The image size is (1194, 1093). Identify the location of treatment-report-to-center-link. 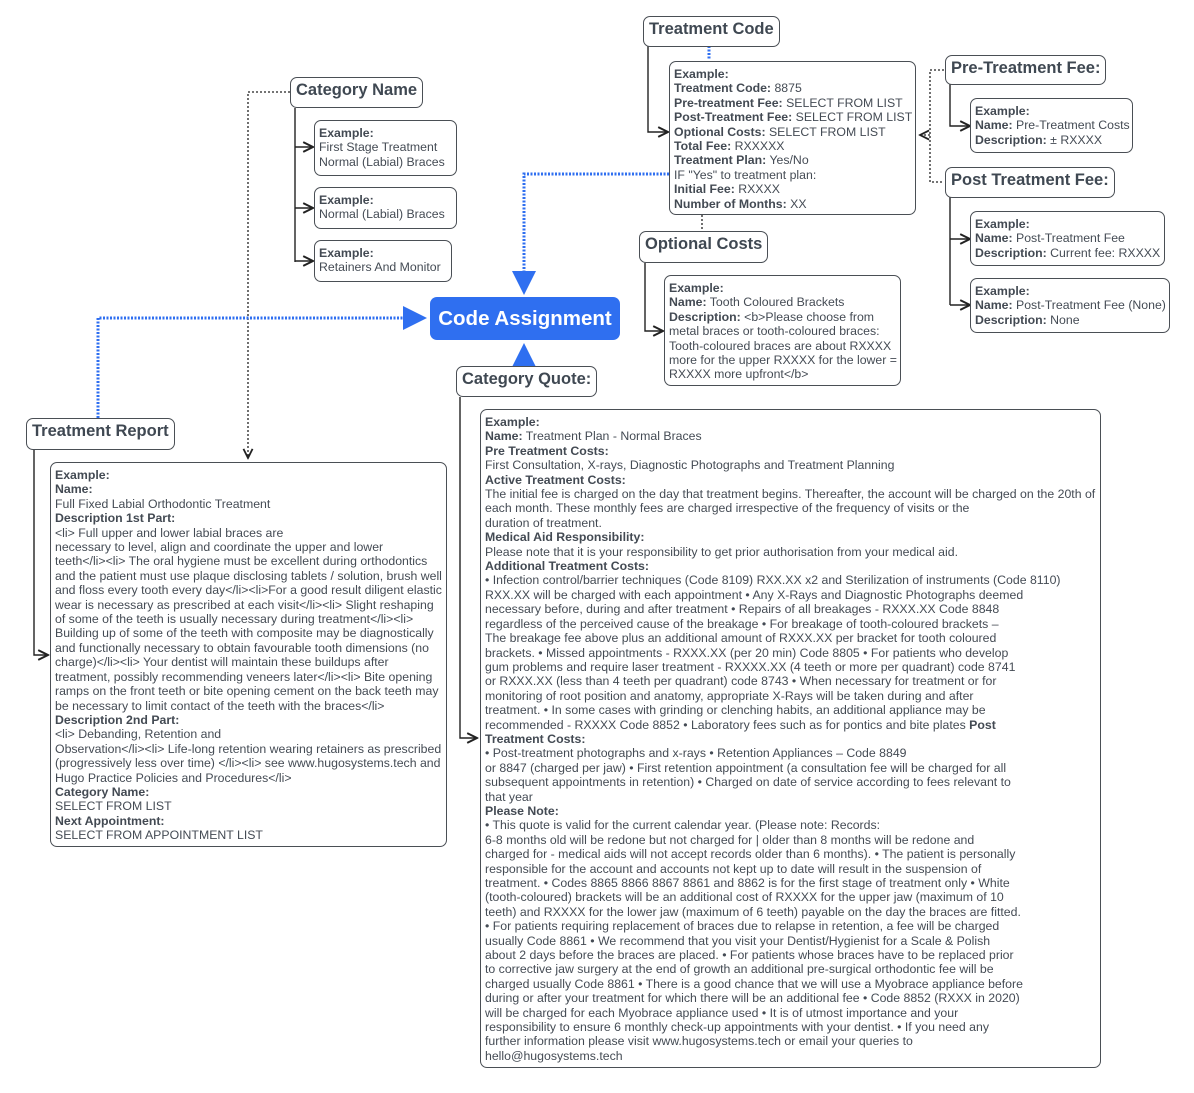
(261, 362).